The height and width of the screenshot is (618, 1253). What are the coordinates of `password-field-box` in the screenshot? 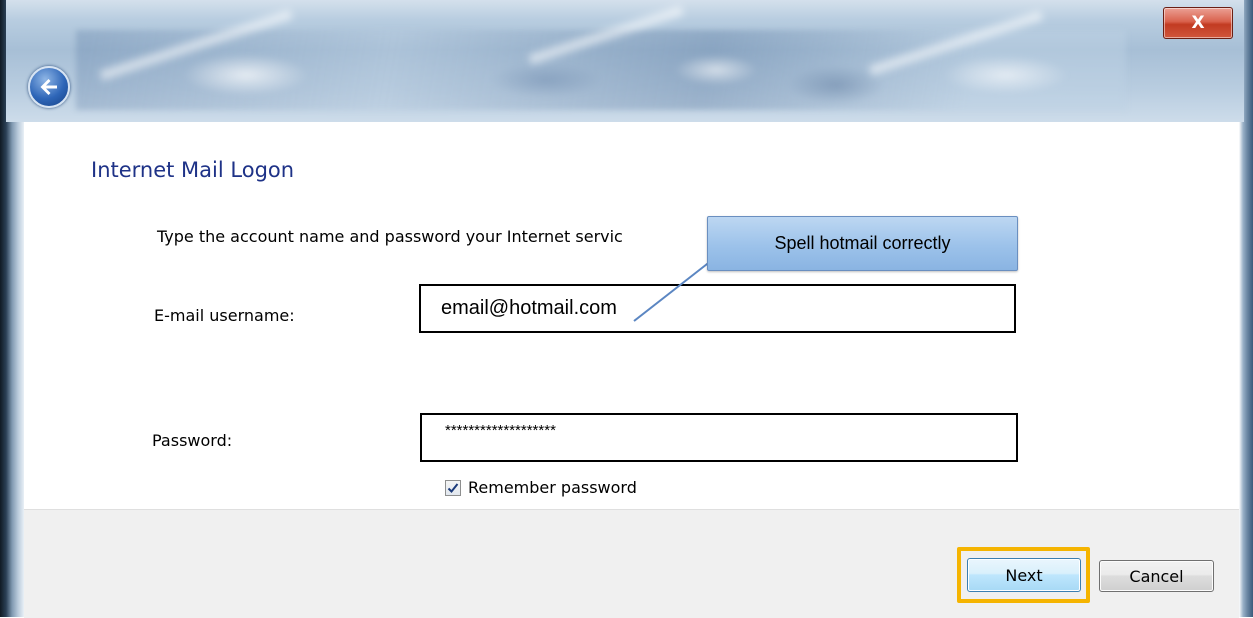 It's located at (719, 437).